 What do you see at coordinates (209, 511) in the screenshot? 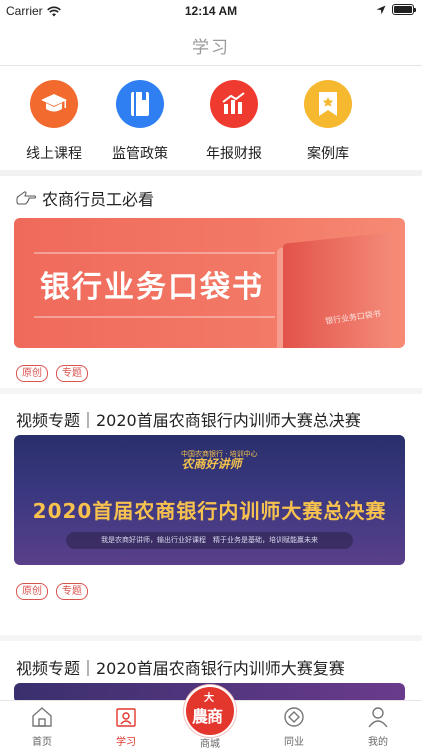
I see `banner-title: 2020首届农商银行内训师大赛总决赛` at bounding box center [209, 511].